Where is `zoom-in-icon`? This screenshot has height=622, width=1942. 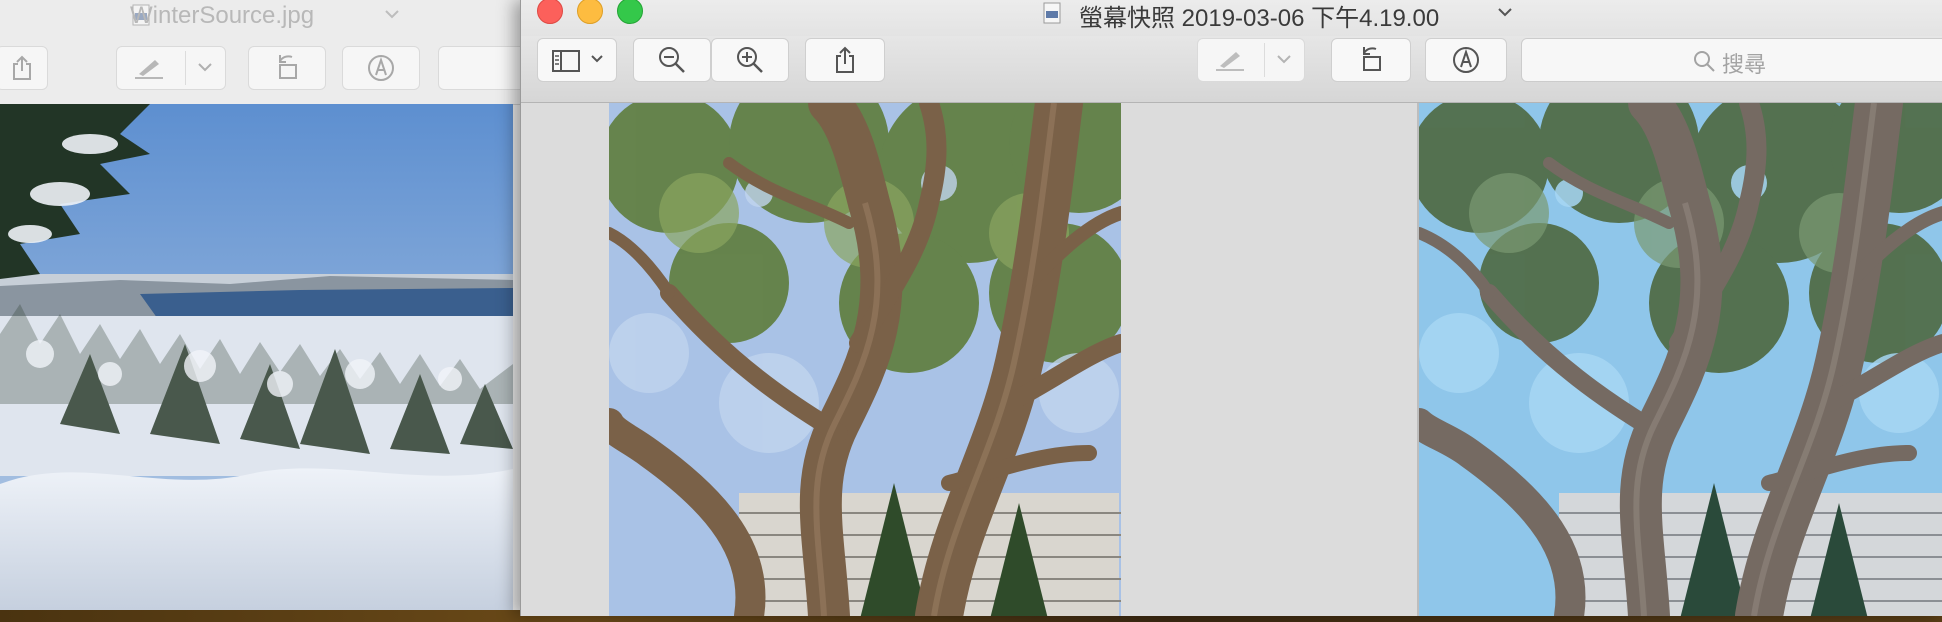
zoom-in-icon is located at coordinates (750, 60).